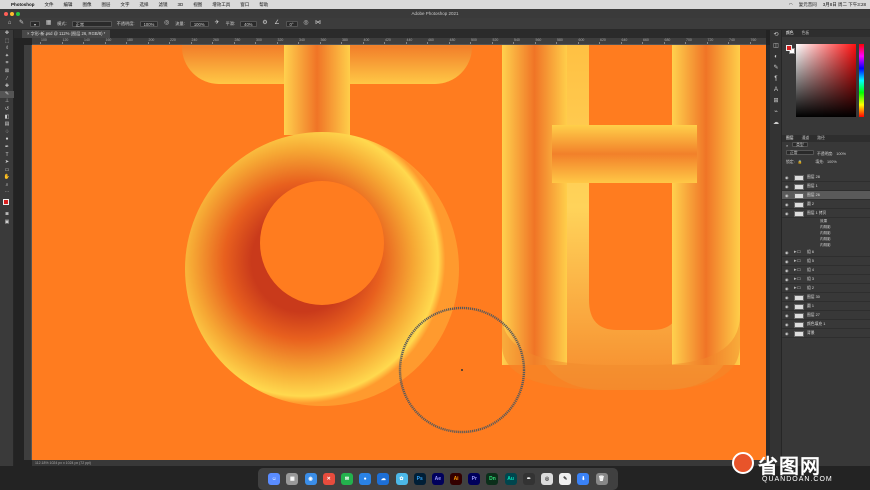 The width and height of the screenshot is (870, 490). Describe the element at coordinates (510, 479) in the screenshot. I see `audition-icon: Au` at that location.